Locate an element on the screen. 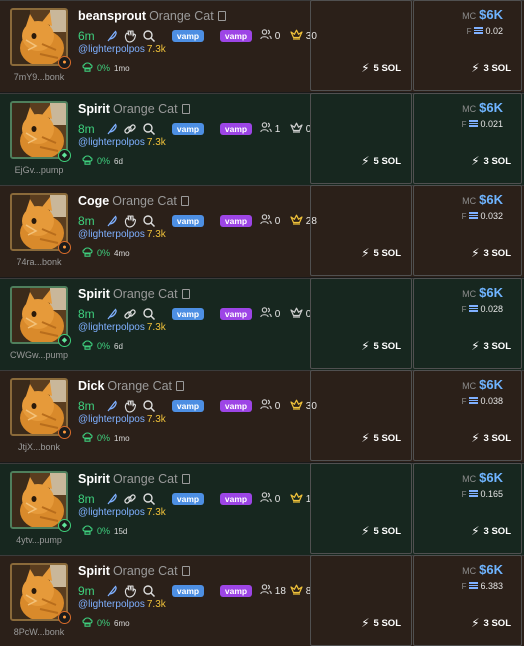  token-address: EjGv...pump is located at coordinates (39, 170).